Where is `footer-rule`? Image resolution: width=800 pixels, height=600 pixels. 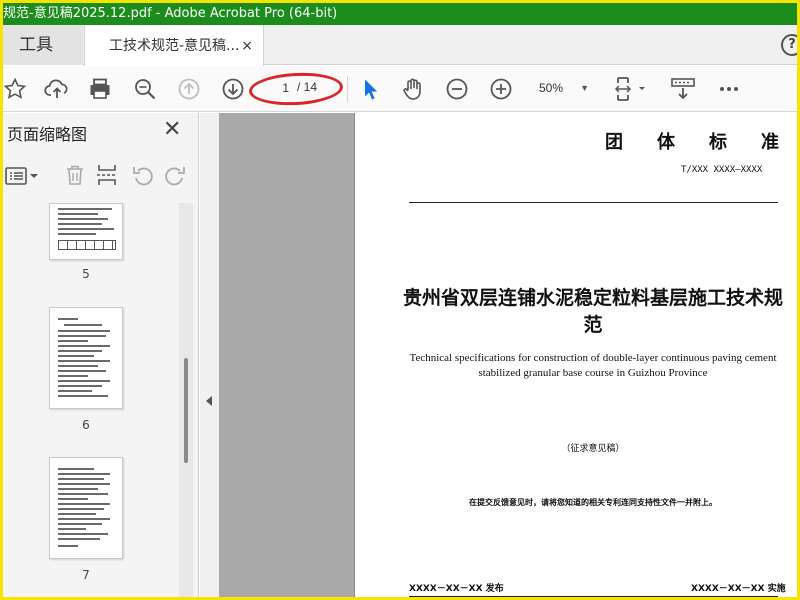
footer-rule is located at coordinates (593, 596).